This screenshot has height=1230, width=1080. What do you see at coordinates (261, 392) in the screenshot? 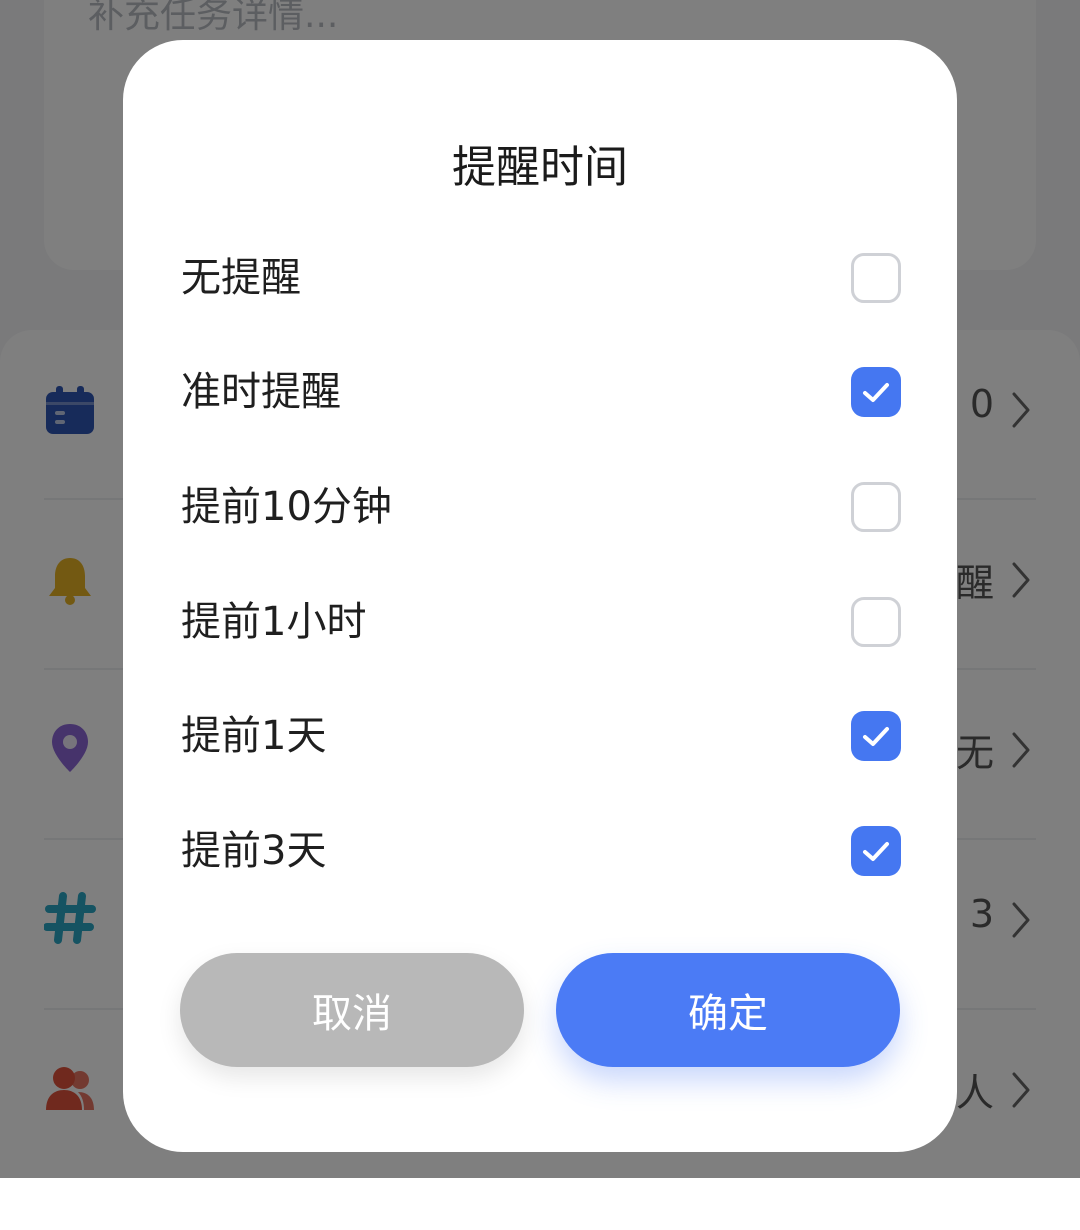
I see `option-label: 准时提醒` at bounding box center [261, 392].